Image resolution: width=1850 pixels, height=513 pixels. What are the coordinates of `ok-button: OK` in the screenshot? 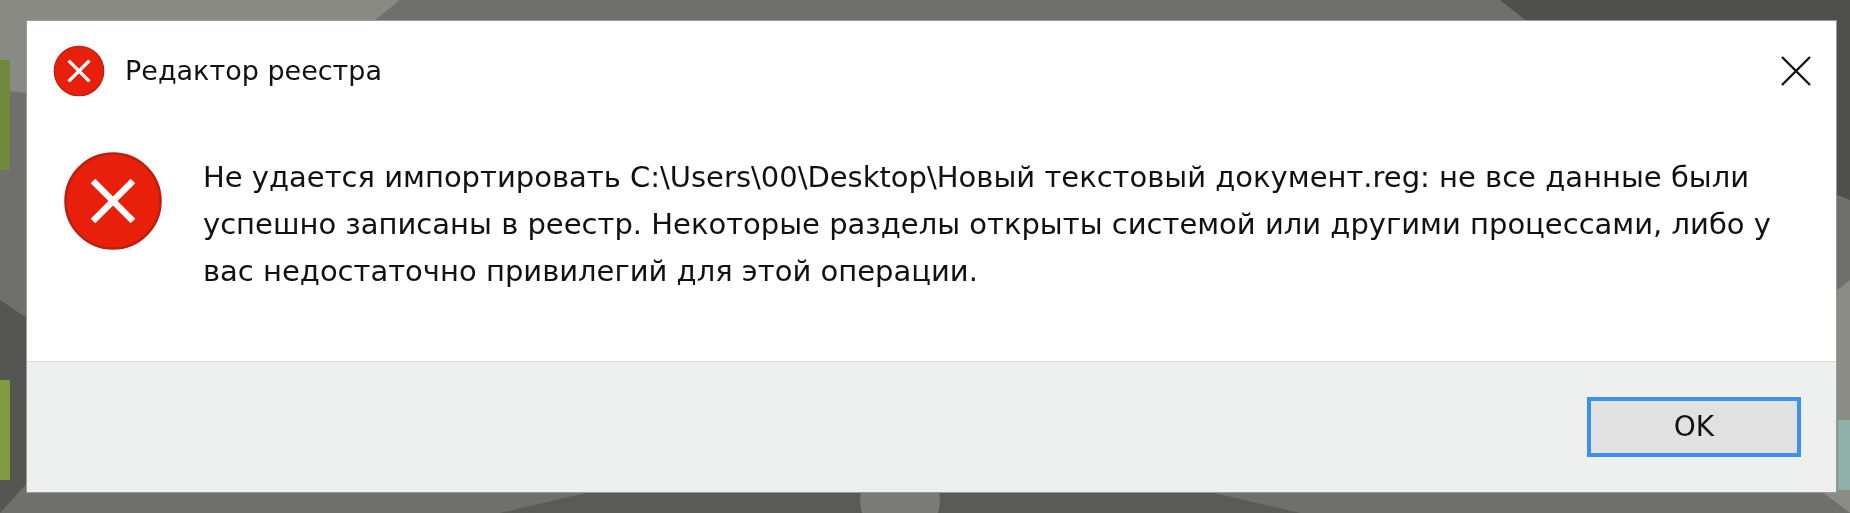 It's located at (1694, 427).